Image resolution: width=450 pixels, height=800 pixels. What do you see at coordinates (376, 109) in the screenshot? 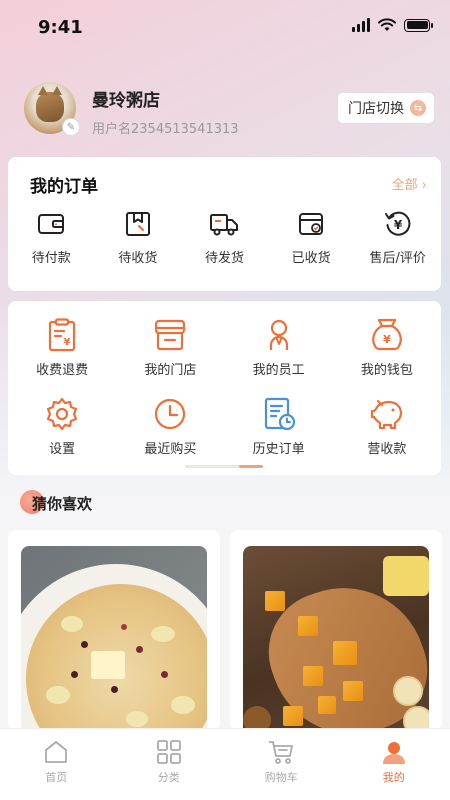
I see `store-switch-label: 门店切换` at bounding box center [376, 109].